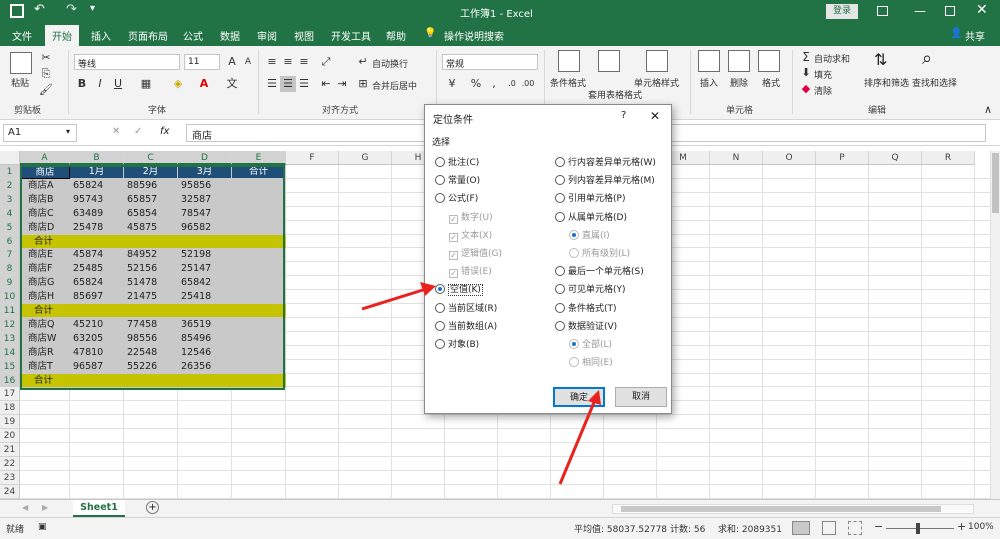 This screenshot has width=1000, height=539. Describe the element at coordinates (739, 82) in the screenshot. I see `delete-cells-button: 删除` at that location.